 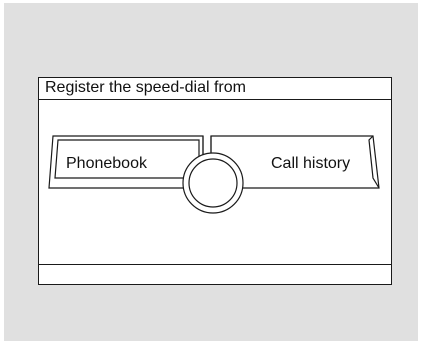 I want to click on call-history-button-label: Call history, so click(x=310, y=164).